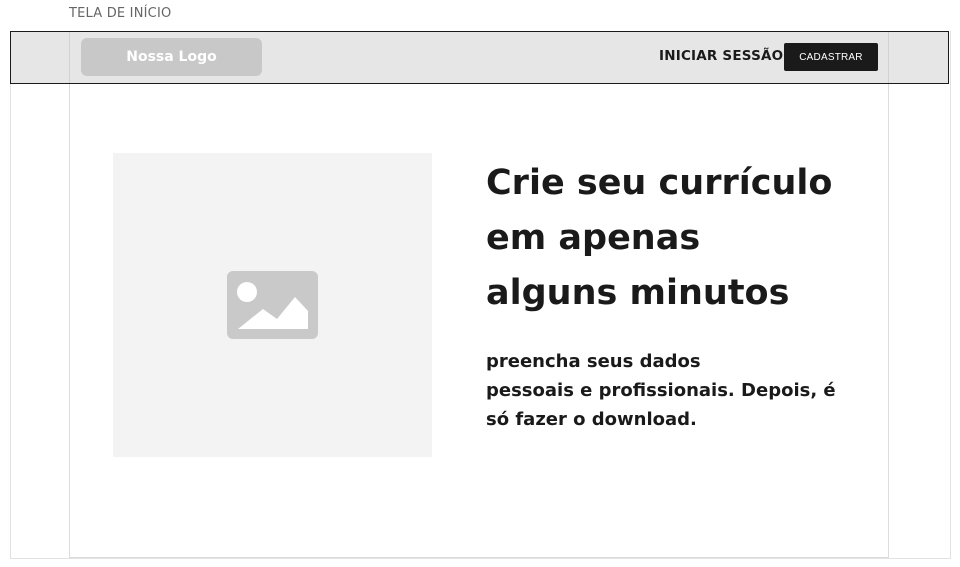  Describe the element at coordinates (659, 183) in the screenshot. I see `hero-title-line: Crie seu currículo` at that location.